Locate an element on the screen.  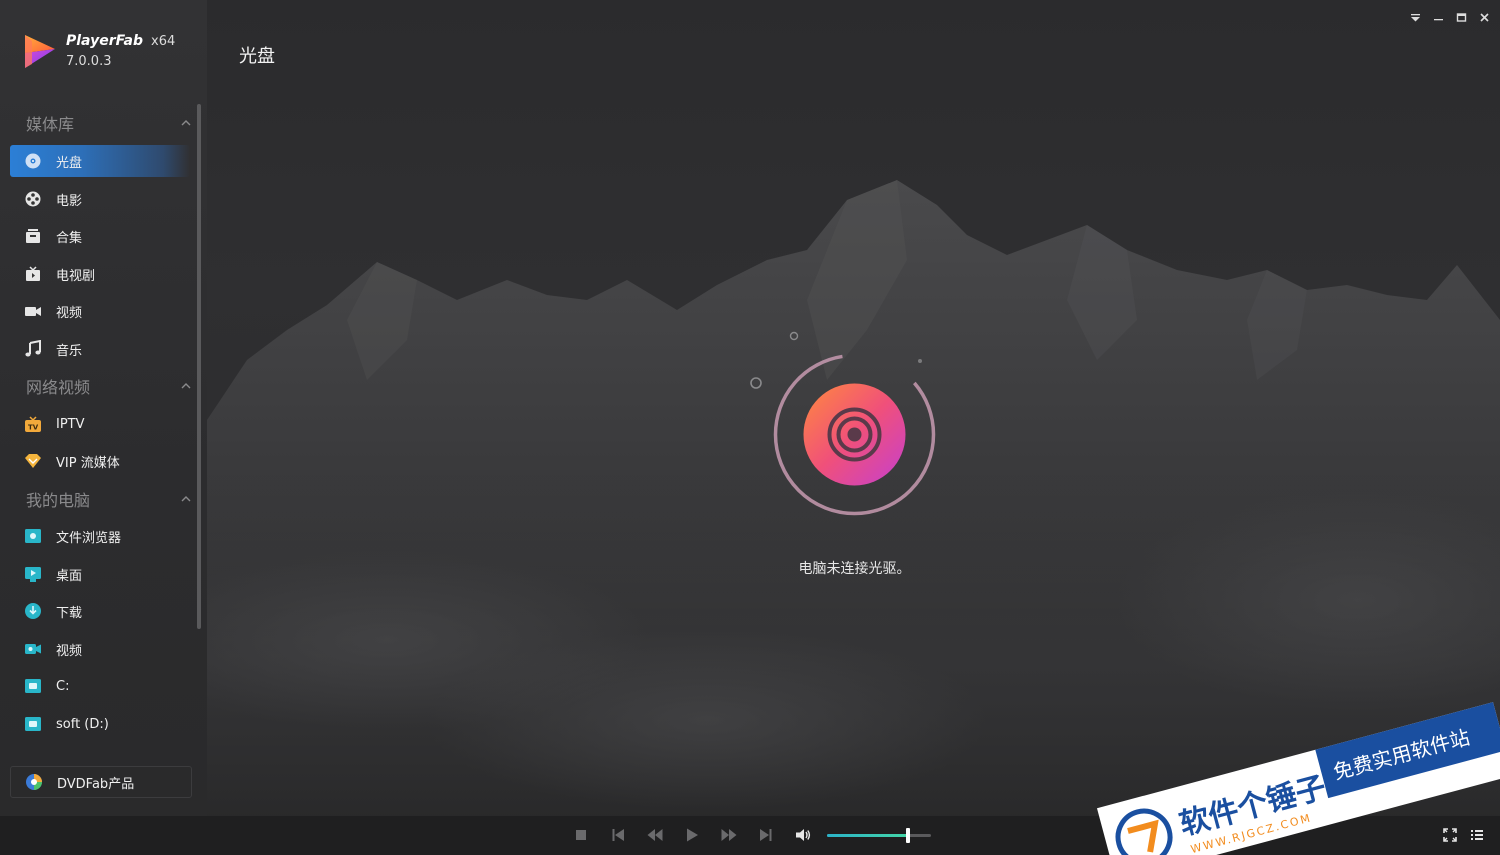
next-button is located at coordinates (766, 835).